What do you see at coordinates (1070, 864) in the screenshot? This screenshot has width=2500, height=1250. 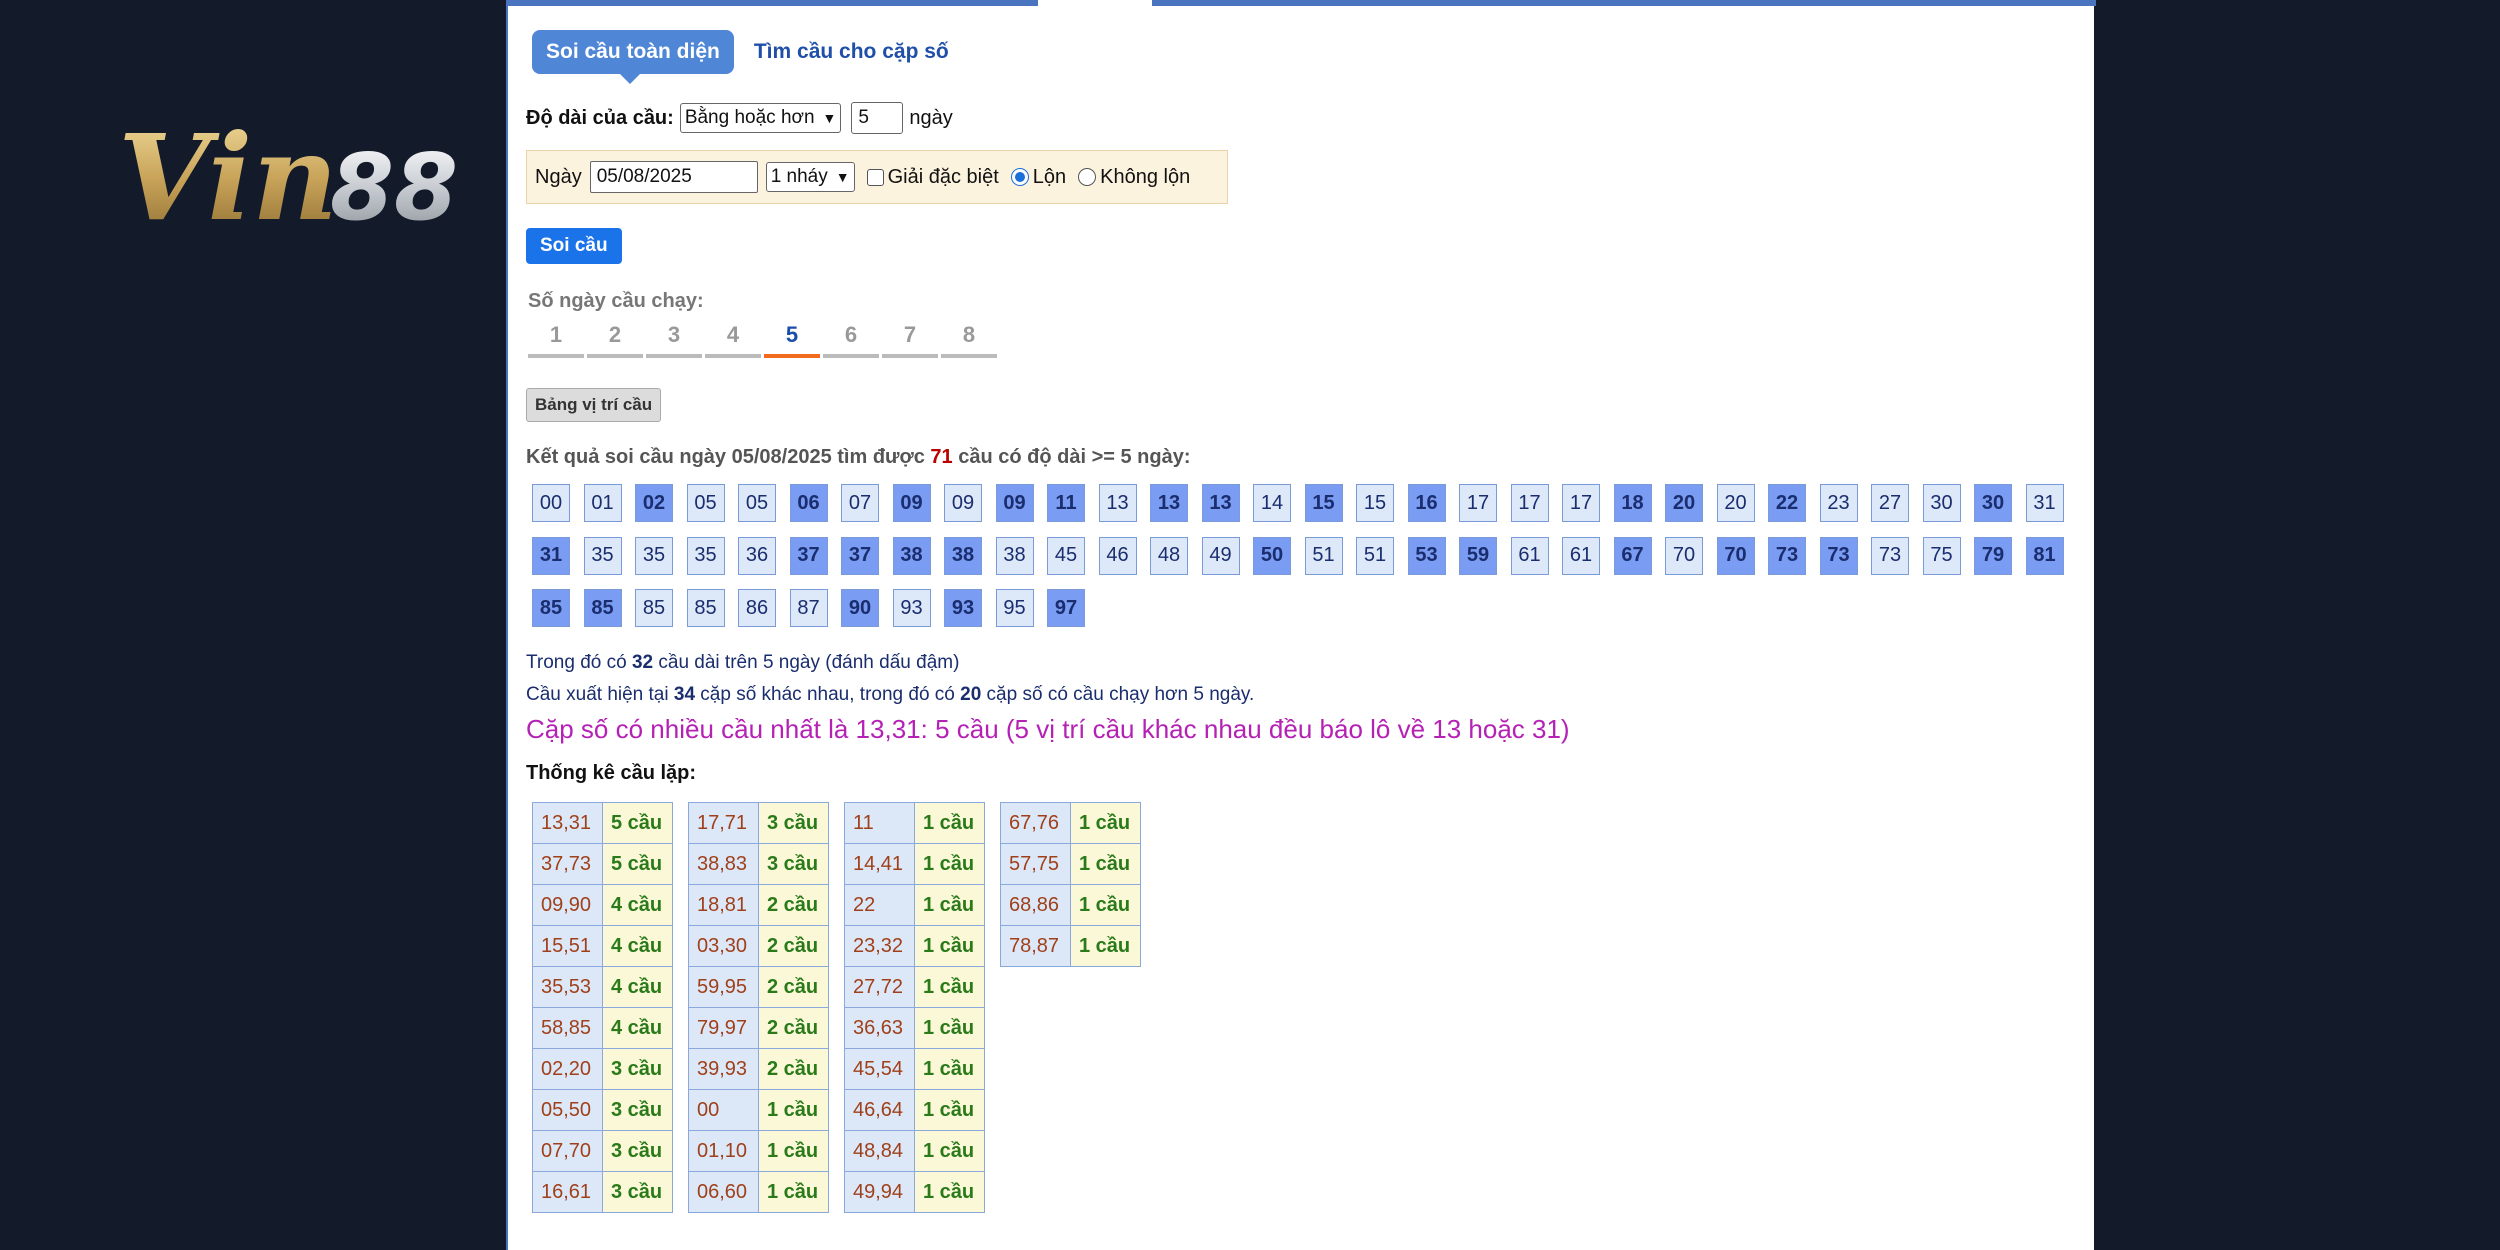 I see `table-row: 57,75 1 cầu` at bounding box center [1070, 864].